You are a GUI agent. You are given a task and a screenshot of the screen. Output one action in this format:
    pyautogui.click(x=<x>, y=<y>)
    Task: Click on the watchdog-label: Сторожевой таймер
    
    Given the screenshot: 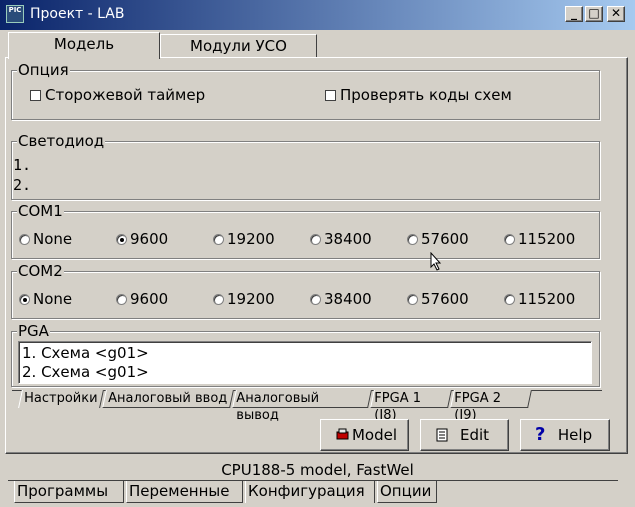 What is the action you would take?
    pyautogui.click(x=125, y=95)
    